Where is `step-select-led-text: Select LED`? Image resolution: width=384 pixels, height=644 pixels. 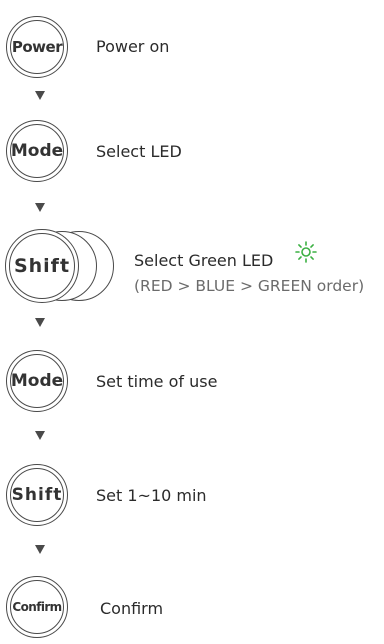
step-select-led-text: Select LED is located at coordinates (139, 151).